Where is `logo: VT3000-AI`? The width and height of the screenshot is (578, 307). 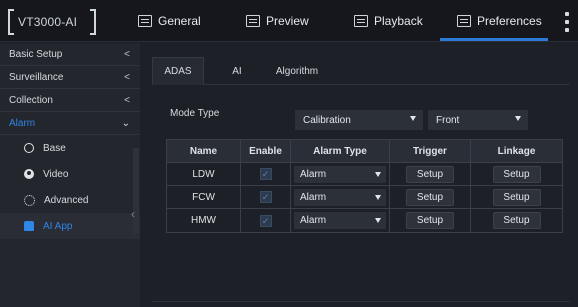
logo: VT3000-AI is located at coordinates (52, 22).